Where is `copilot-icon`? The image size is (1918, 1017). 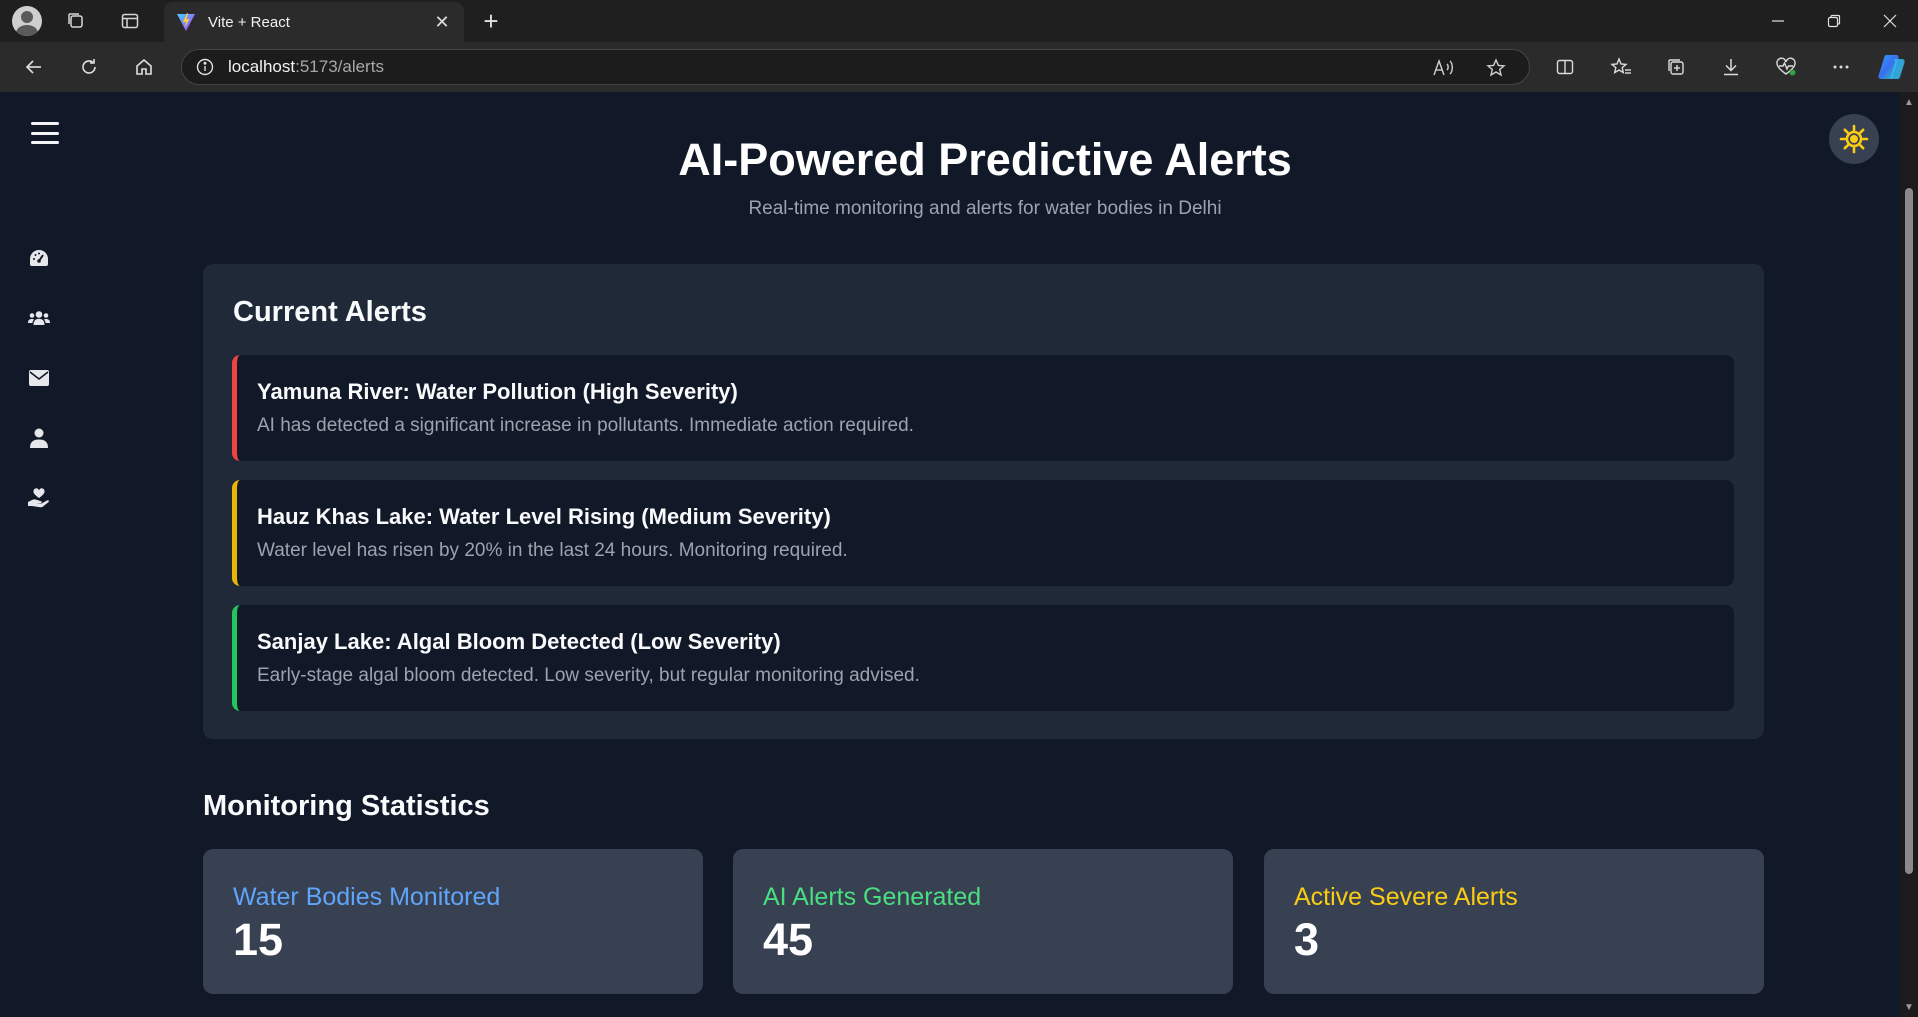 copilot-icon is located at coordinates (1891, 67).